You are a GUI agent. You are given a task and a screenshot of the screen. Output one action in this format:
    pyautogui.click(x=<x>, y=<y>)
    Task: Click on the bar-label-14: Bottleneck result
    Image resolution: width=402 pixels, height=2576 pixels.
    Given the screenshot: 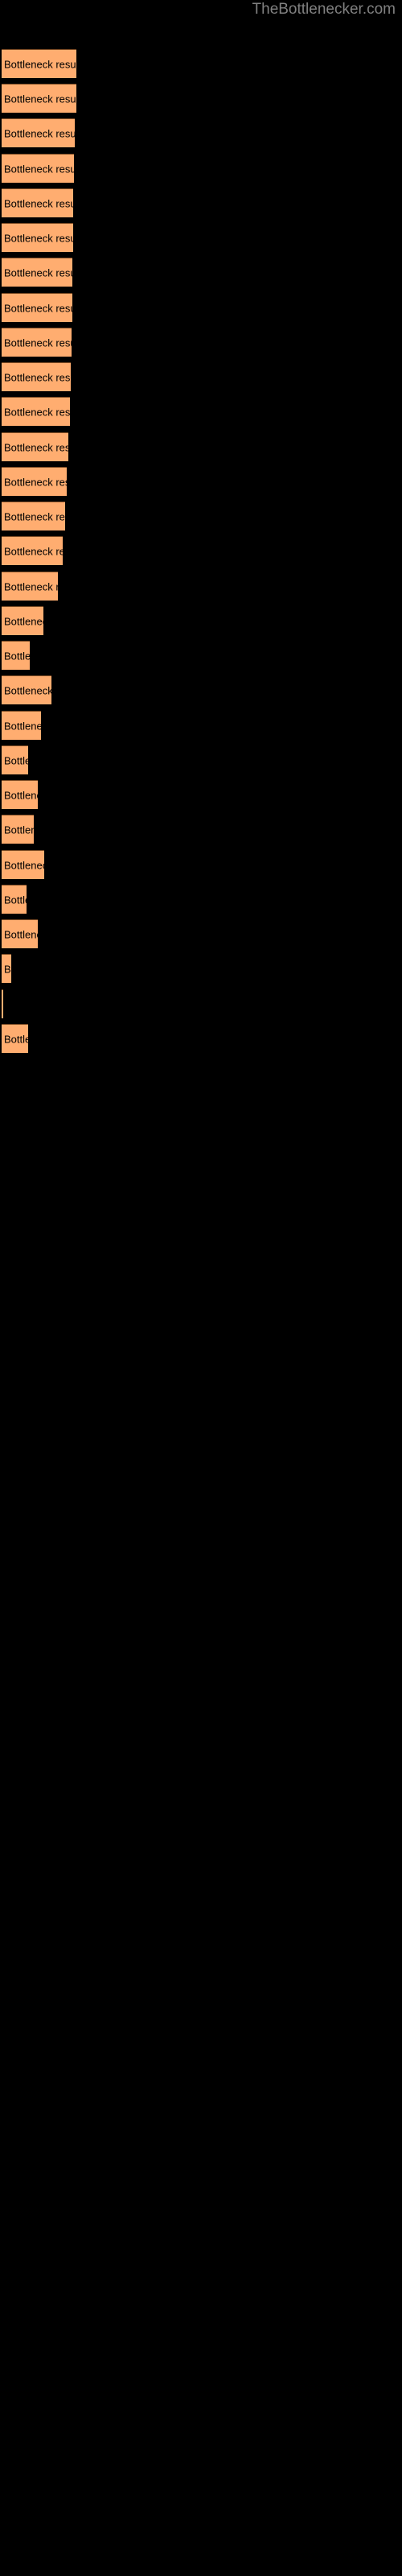 What is the action you would take?
    pyautogui.click(x=34, y=516)
    